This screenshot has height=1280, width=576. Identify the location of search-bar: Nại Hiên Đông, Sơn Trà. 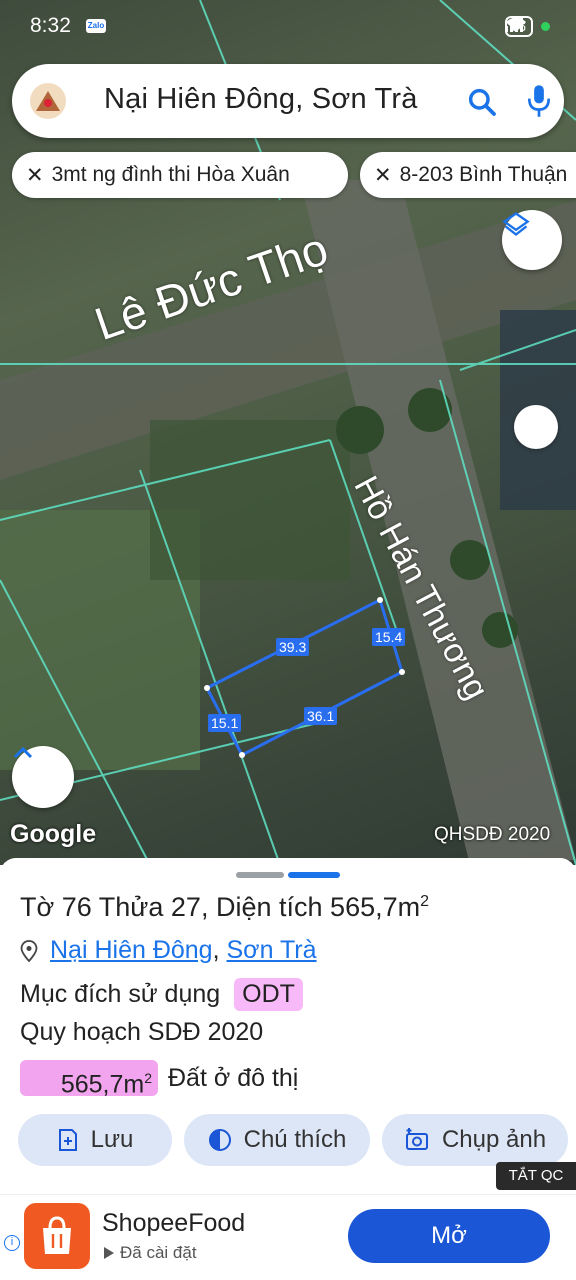
(288, 101).